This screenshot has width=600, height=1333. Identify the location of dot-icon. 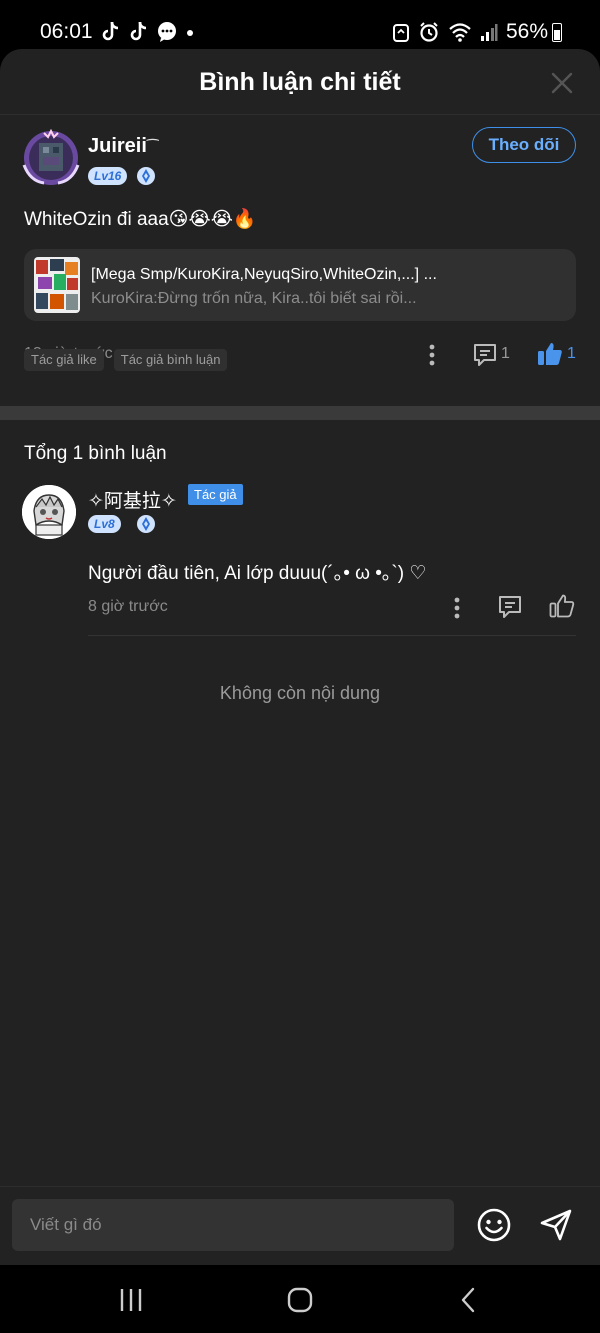
(190, 33).